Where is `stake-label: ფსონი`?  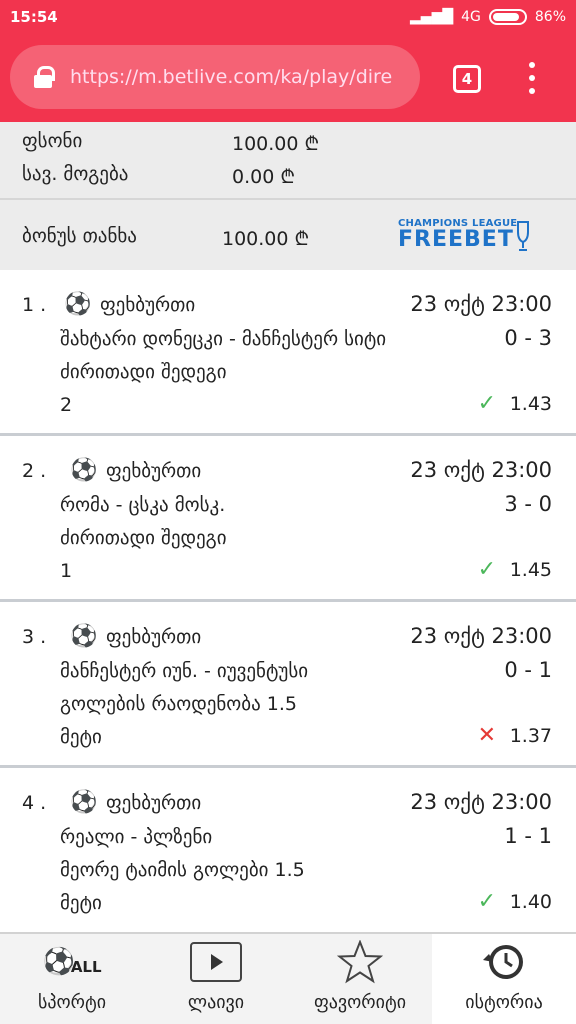
stake-label: ფსონი is located at coordinates (52, 141).